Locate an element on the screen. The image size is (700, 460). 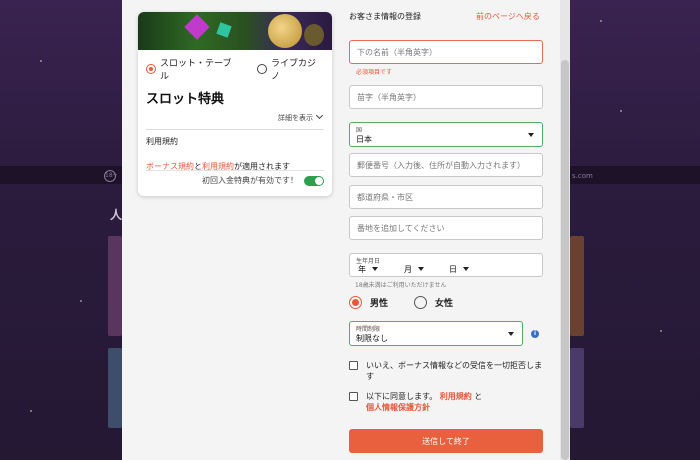
last-name-field: 苗字（半角英字） is located at coordinates (446, 97).